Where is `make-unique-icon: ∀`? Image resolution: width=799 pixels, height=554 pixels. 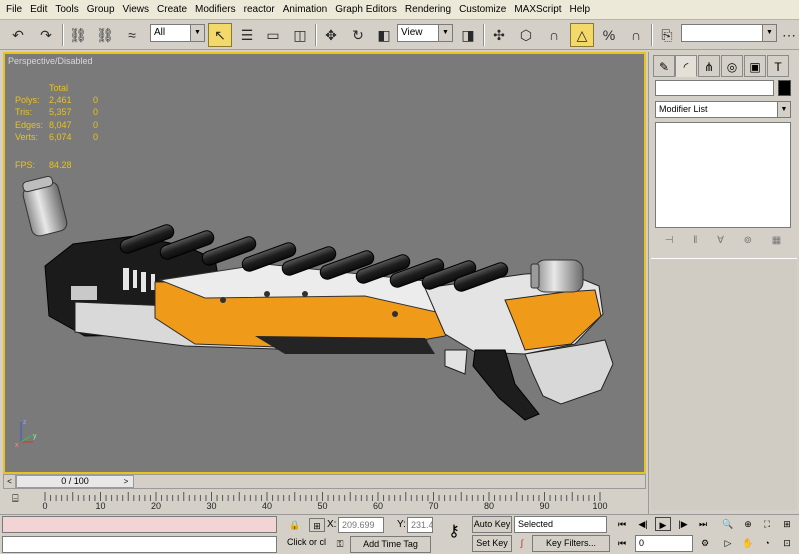 make-unique-icon: ∀ is located at coordinates (720, 240).